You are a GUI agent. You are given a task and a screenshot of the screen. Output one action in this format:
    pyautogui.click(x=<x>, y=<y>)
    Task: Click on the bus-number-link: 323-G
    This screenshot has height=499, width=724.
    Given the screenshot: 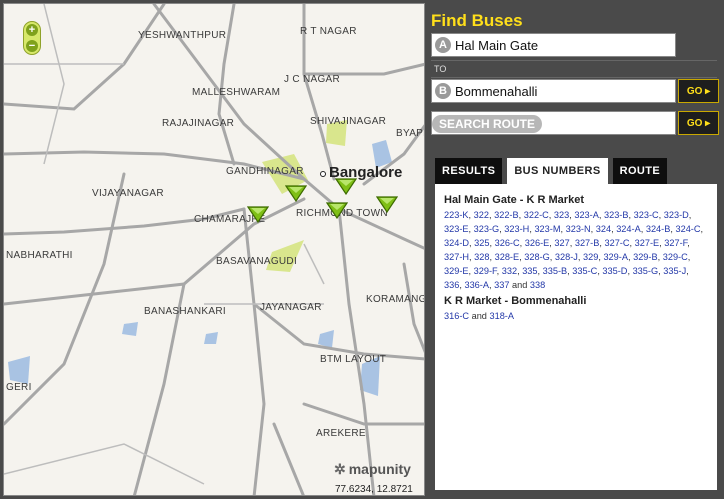 What is the action you would take?
    pyautogui.click(x=487, y=229)
    